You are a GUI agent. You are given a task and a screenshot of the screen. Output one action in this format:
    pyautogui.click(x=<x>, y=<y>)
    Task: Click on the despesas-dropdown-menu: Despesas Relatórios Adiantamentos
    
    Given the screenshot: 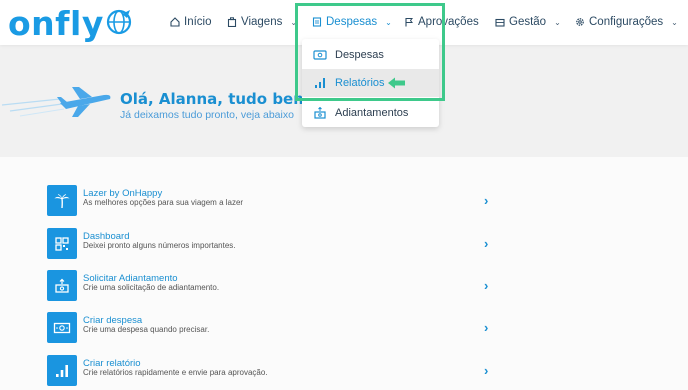 What is the action you would take?
    pyautogui.click(x=370, y=83)
    